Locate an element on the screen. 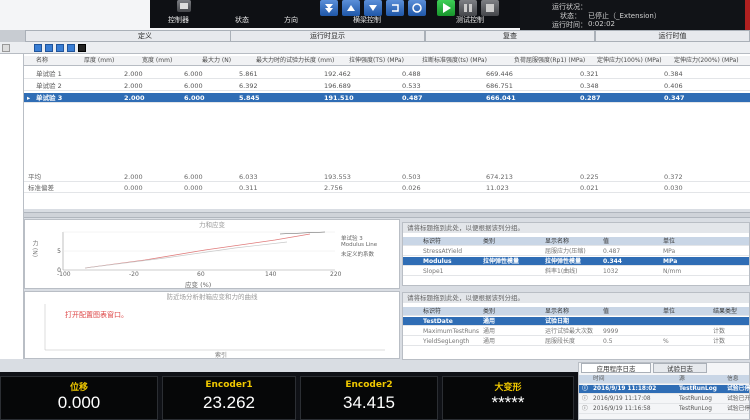  meter-large-deformation: 大变形 ***** is located at coordinates (508, 398).